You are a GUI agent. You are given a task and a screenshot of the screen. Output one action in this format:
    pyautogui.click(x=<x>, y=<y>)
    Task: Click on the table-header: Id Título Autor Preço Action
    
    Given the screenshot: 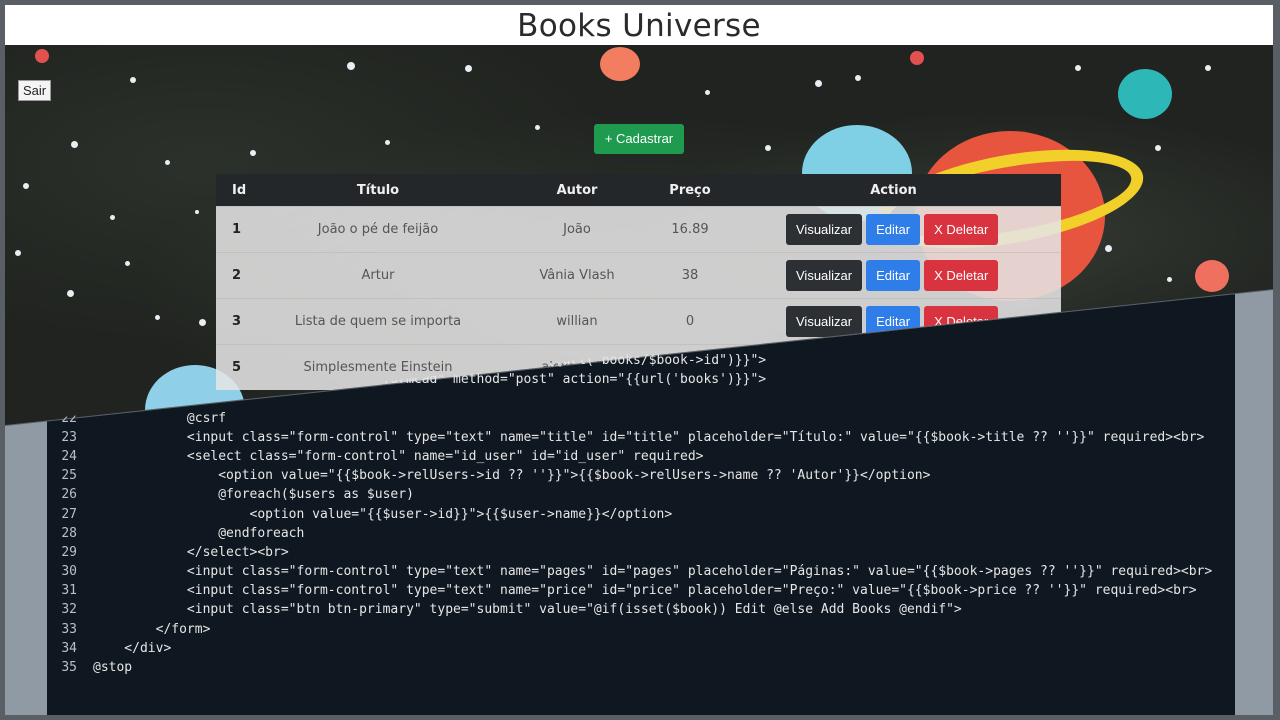 What is the action you would take?
    pyautogui.click(x=638, y=190)
    